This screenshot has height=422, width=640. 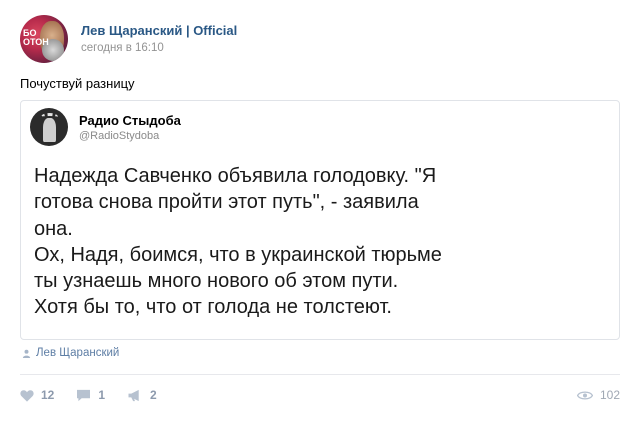 I want to click on heart-icon, so click(x=27, y=395).